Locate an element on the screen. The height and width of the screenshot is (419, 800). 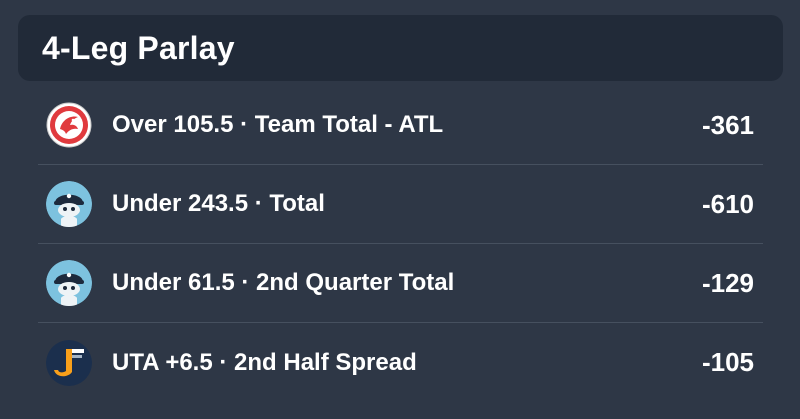
leg-odds: -105 is located at coordinates (727, 362).